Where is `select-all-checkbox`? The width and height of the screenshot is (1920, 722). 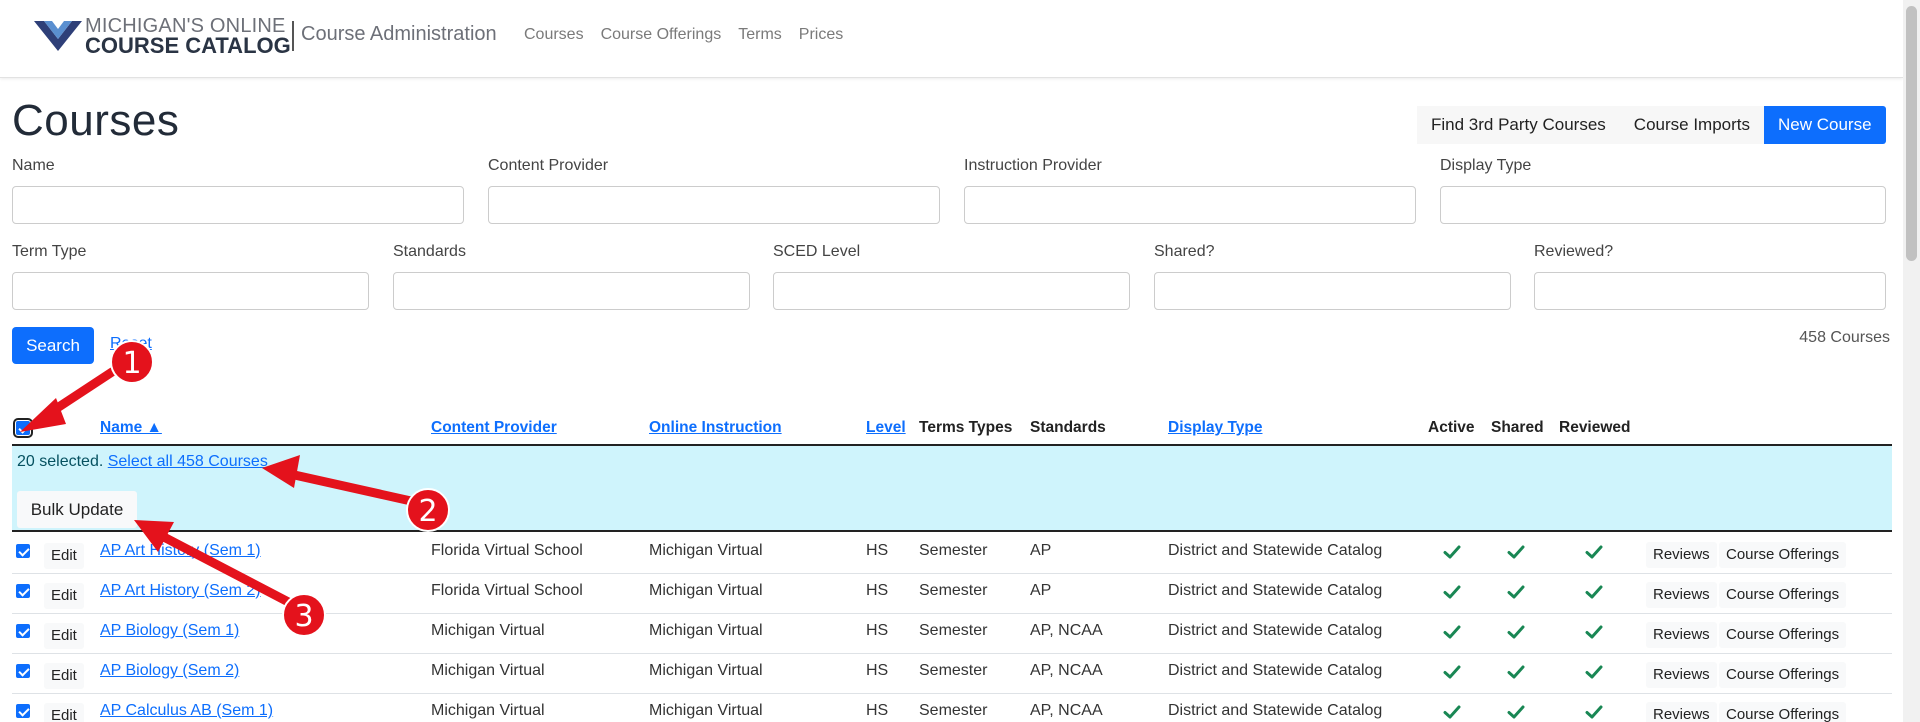 select-all-checkbox is located at coordinates (23, 428).